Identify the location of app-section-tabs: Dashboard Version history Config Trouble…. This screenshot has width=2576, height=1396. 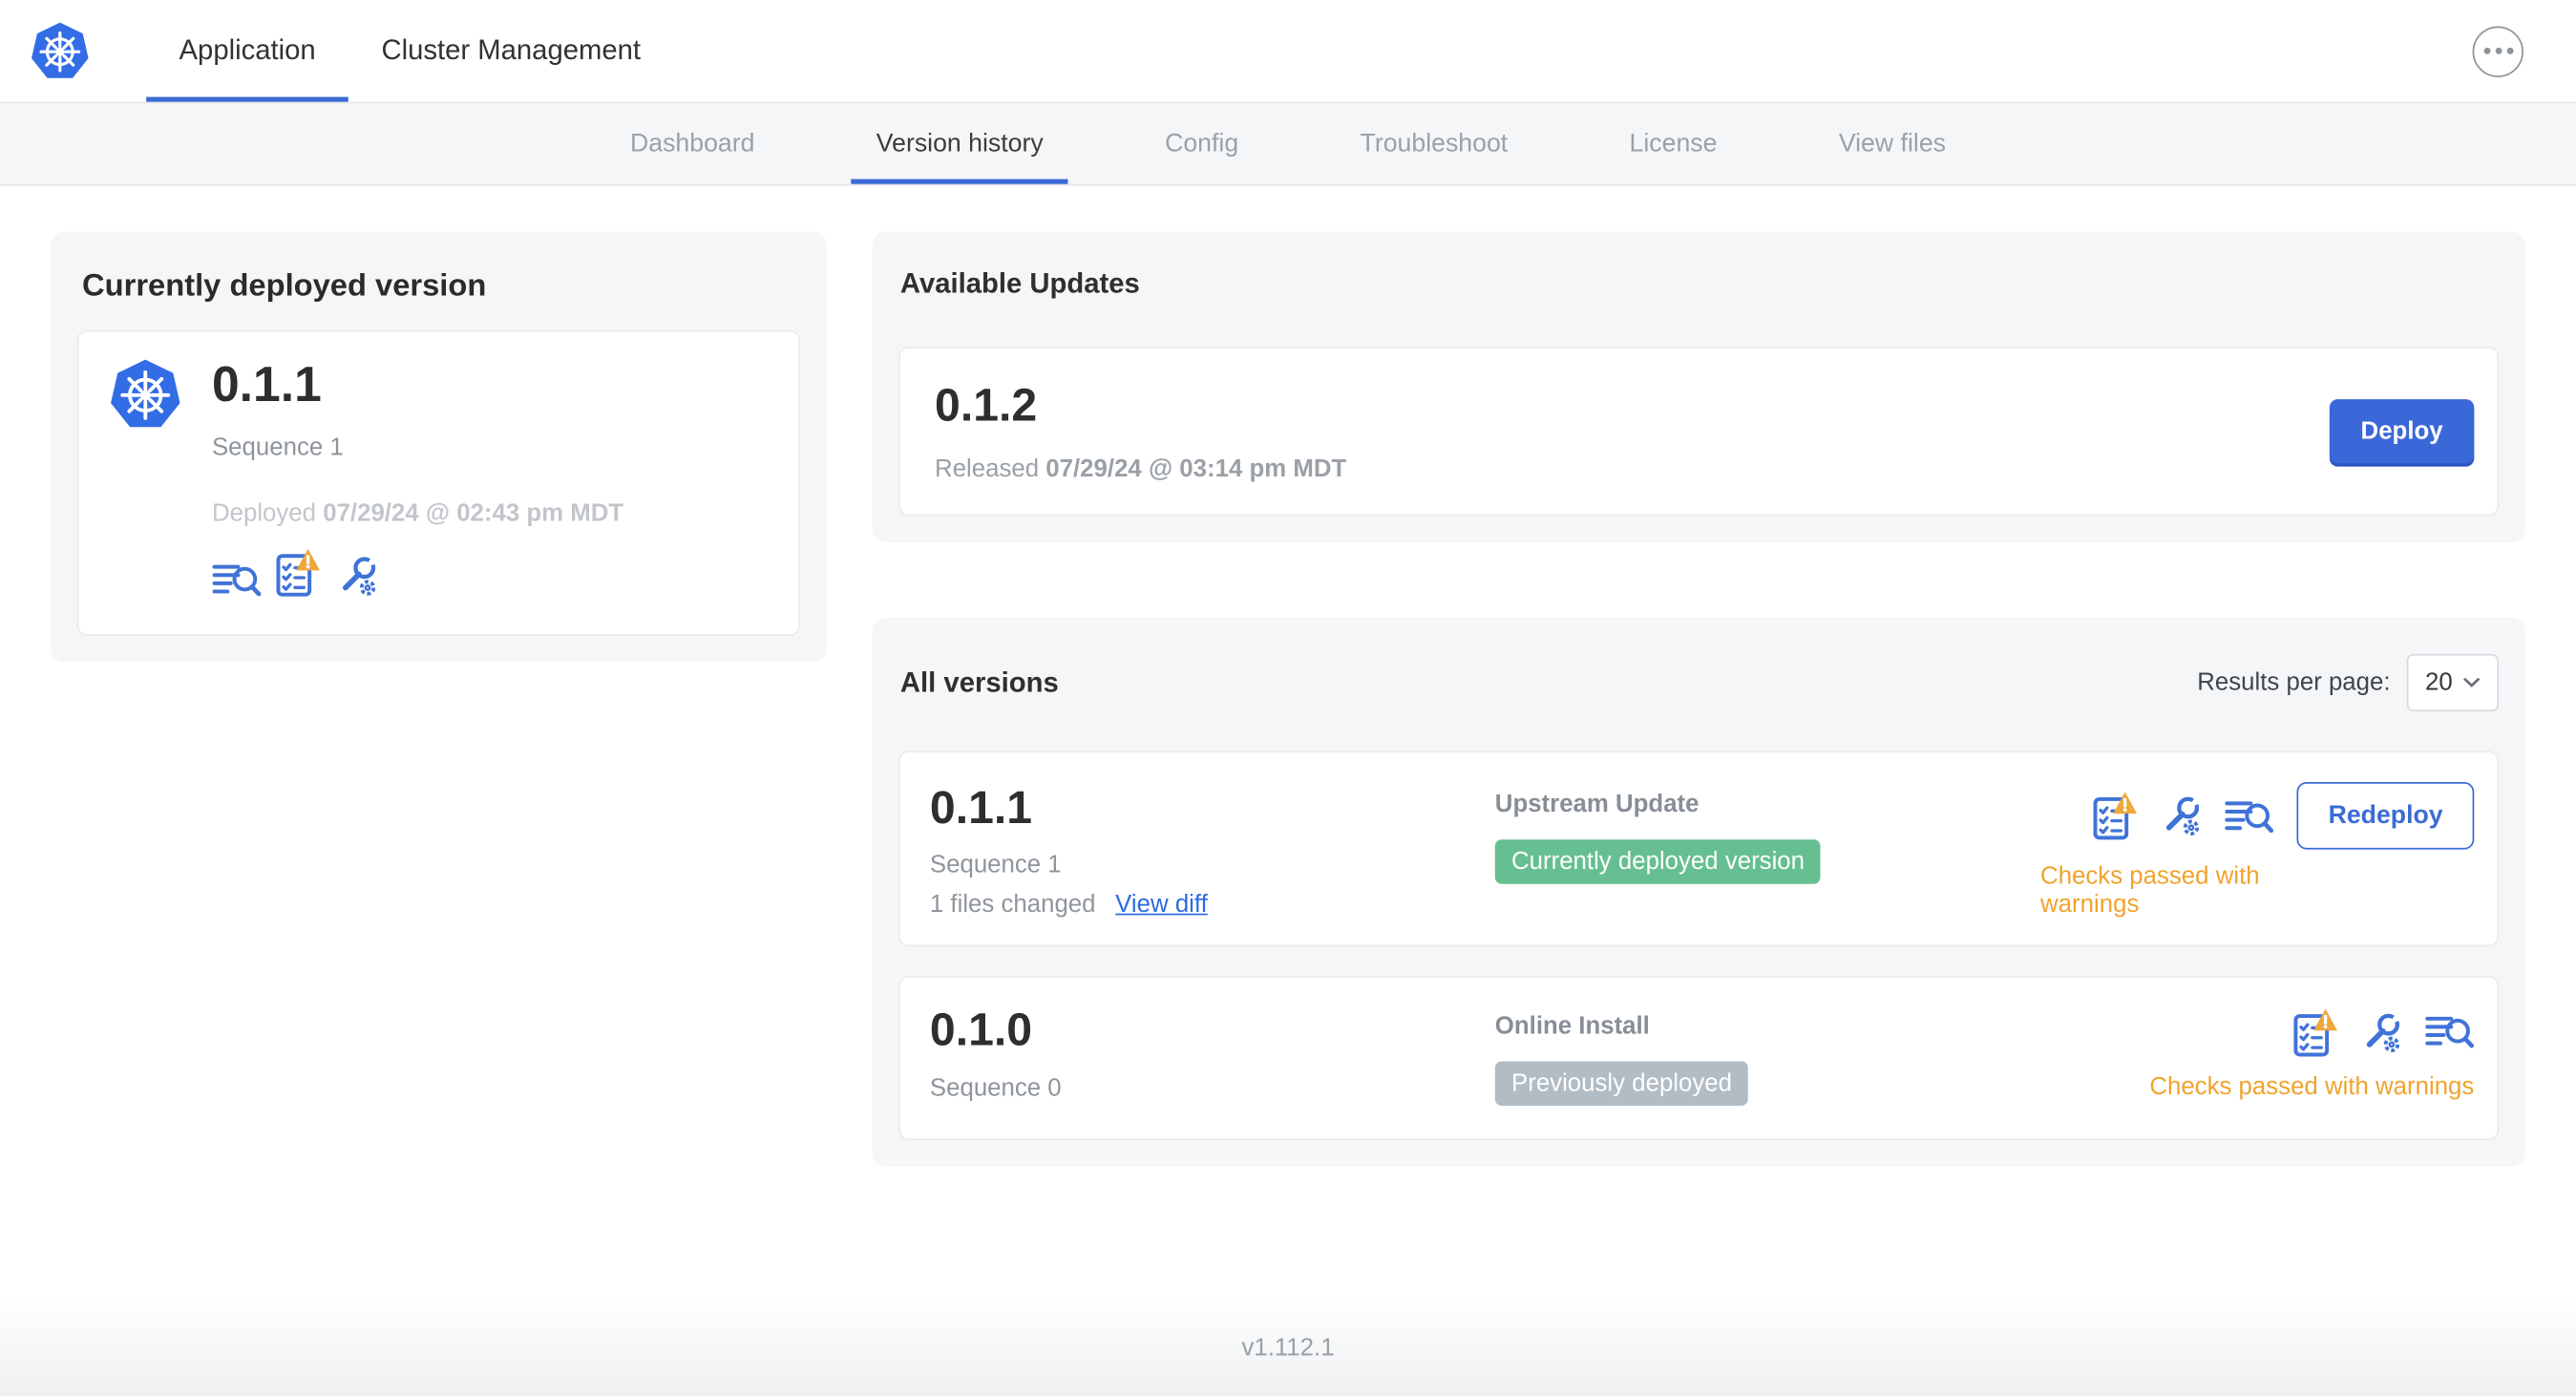
(1288, 144).